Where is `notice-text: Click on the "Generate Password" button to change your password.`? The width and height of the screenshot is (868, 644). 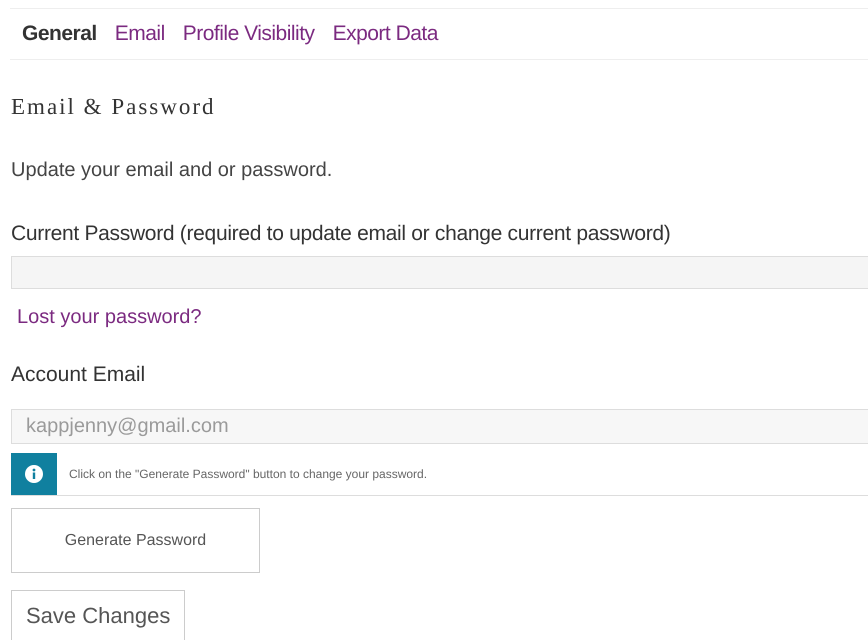
notice-text: Click on the "Generate Password" button to change your password. is located at coordinates (248, 474).